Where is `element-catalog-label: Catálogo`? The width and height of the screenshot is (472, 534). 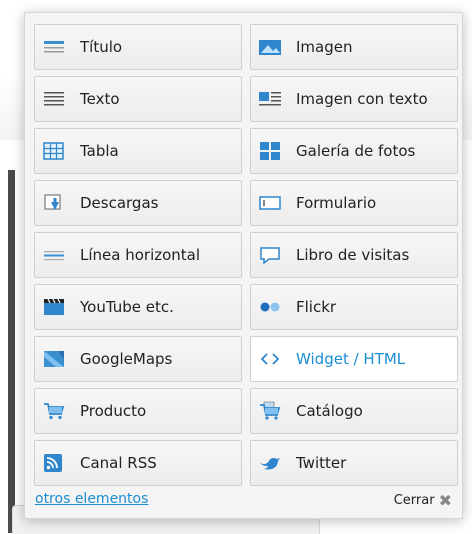
element-catalog-label: Catálogo is located at coordinates (329, 411).